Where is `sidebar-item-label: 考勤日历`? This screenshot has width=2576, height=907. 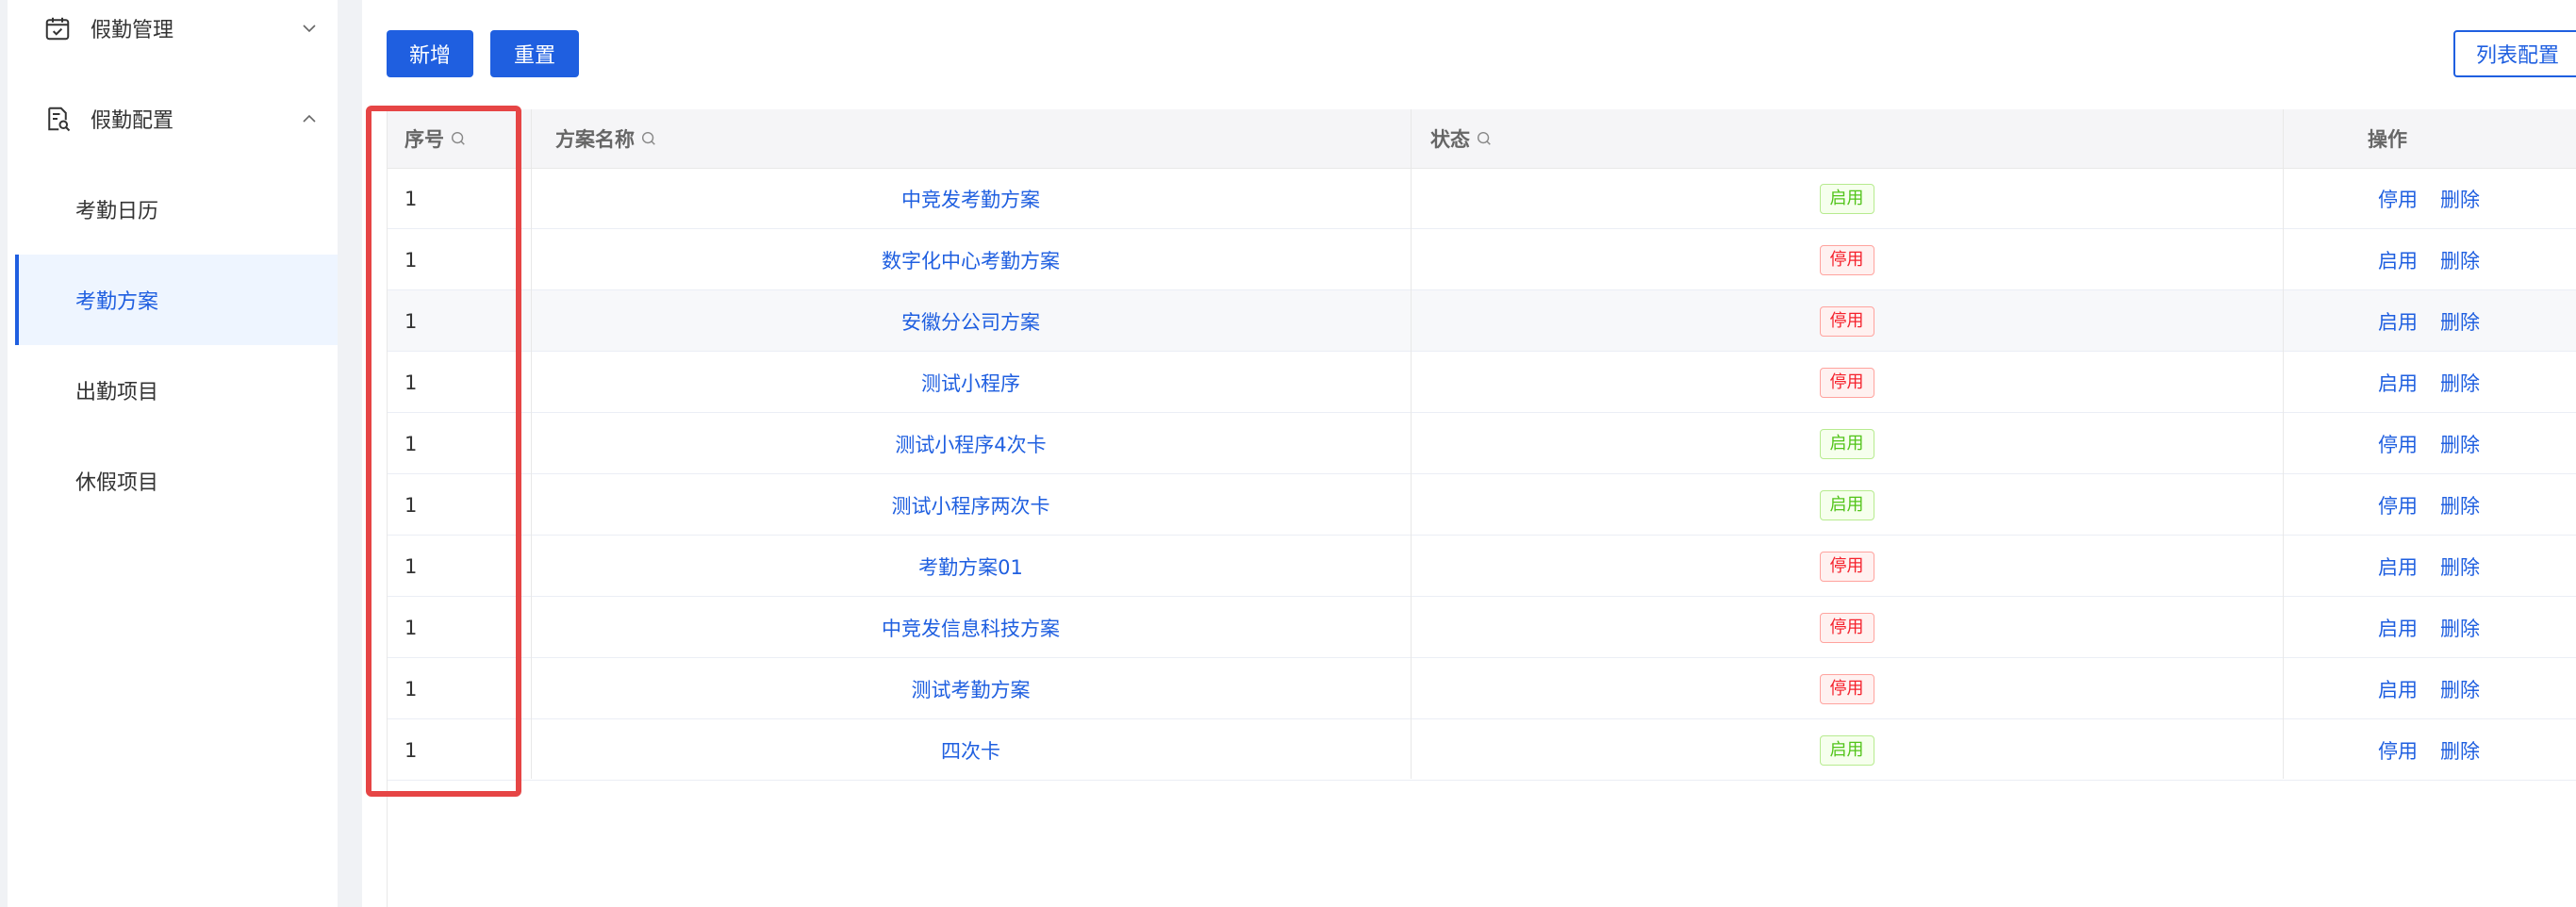 sidebar-item-label: 考勤日历 is located at coordinates (117, 211).